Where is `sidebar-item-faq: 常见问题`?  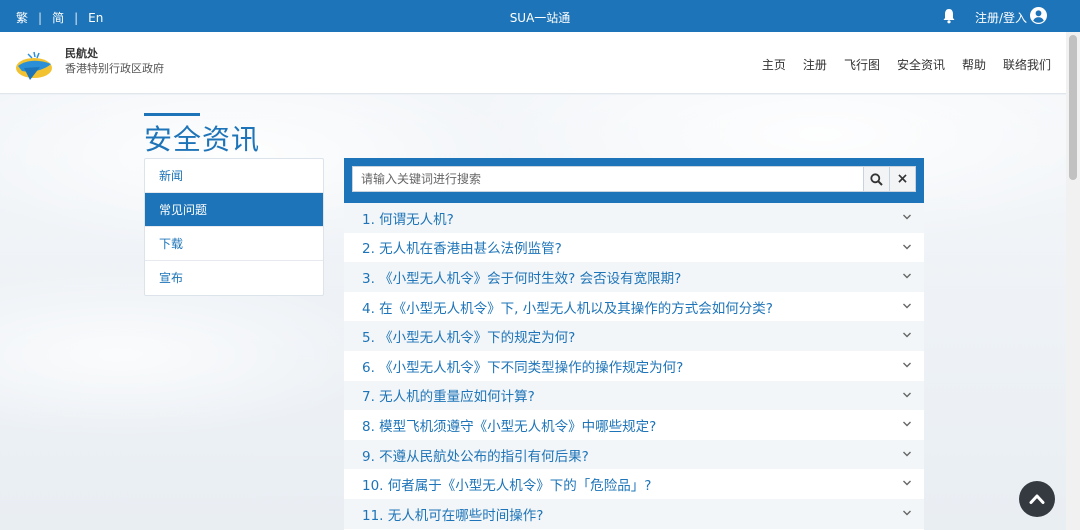
sidebar-item-faq: 常见问题 is located at coordinates (234, 210).